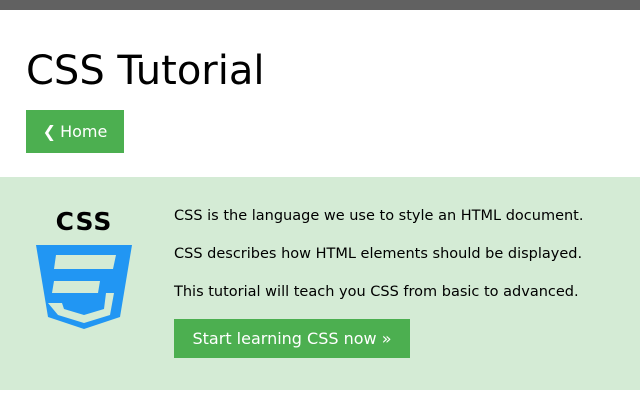 The image size is (640, 400). Describe the element at coordinates (145, 71) in the screenshot. I see `page-title: CSS Tutorial` at that location.